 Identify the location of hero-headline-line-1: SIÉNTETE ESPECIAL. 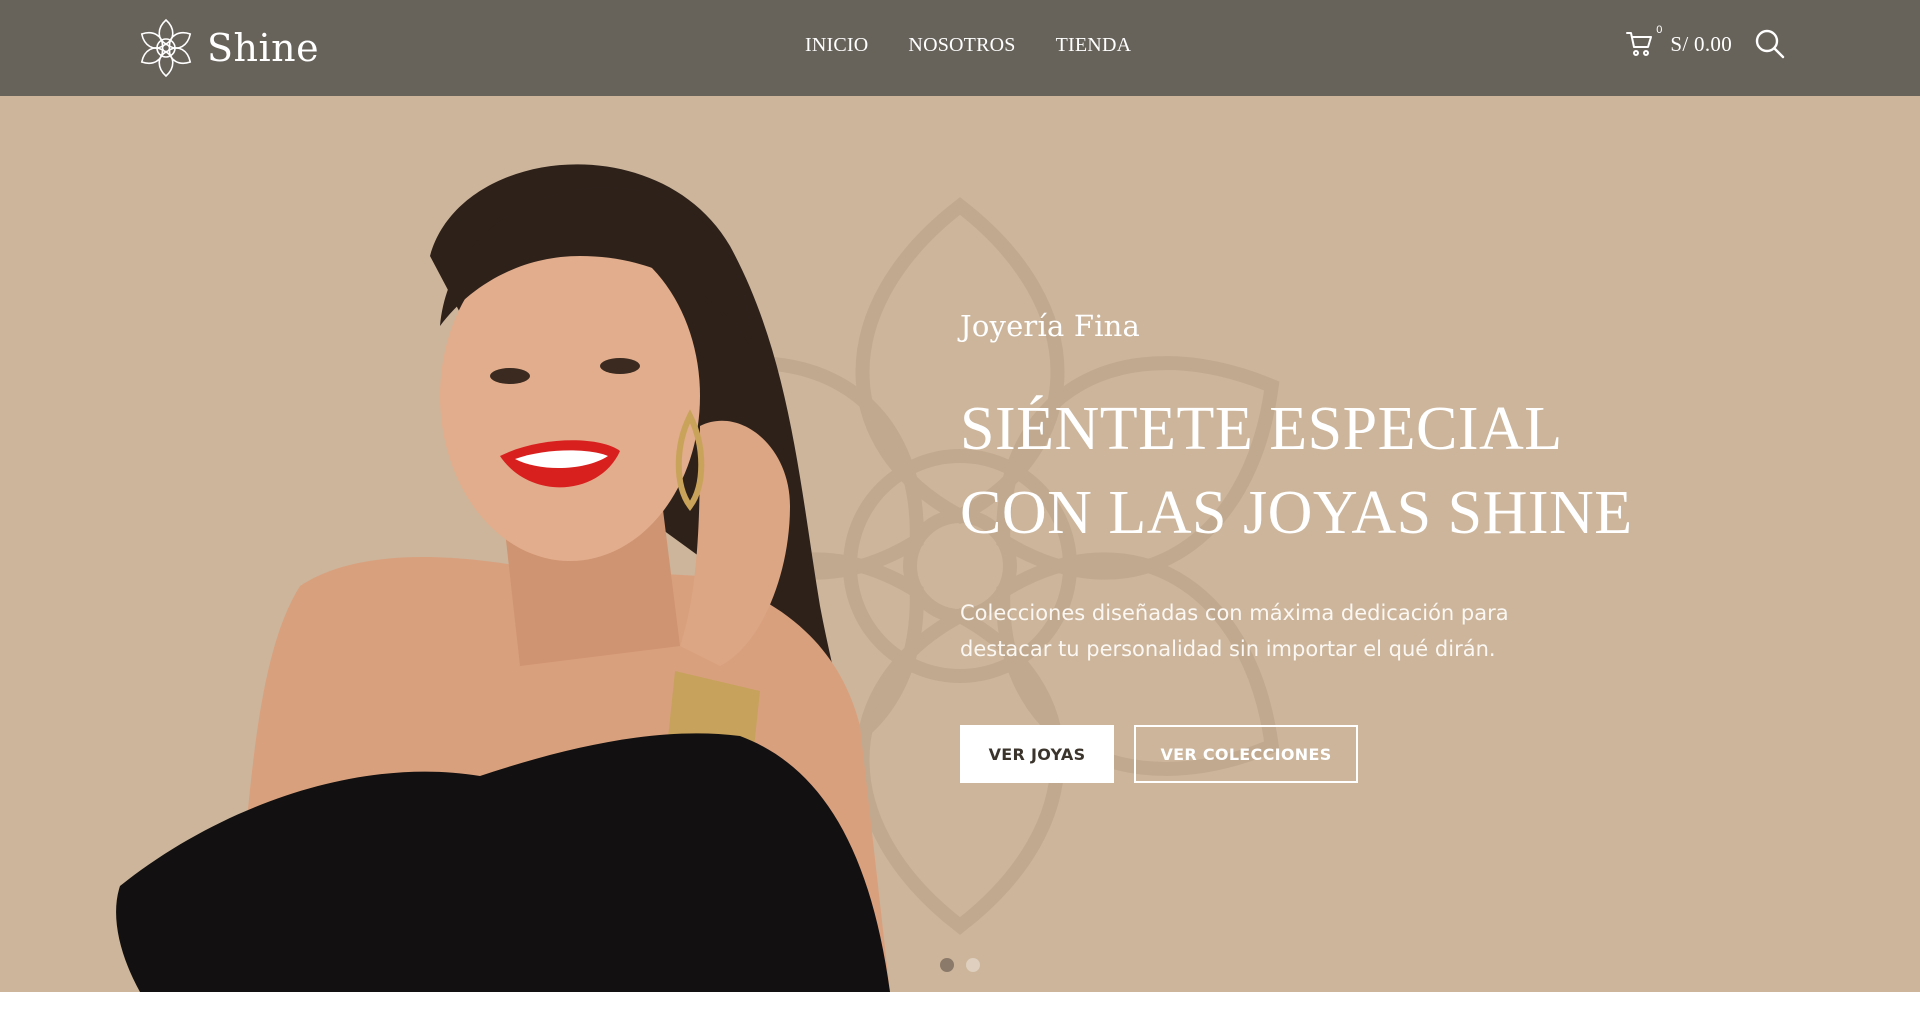
(1261, 429).